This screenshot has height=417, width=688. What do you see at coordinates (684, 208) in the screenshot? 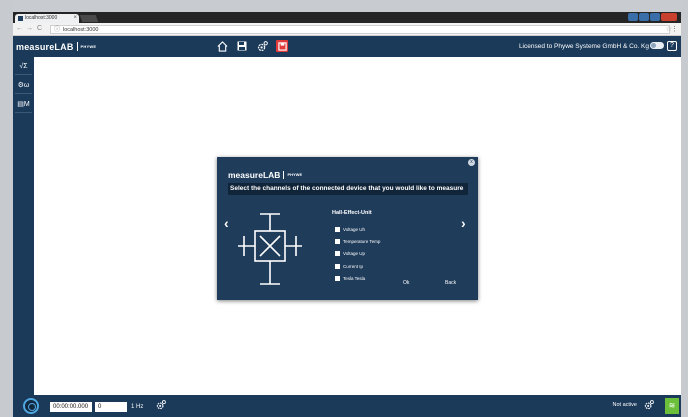
I see `right-margin` at bounding box center [684, 208].